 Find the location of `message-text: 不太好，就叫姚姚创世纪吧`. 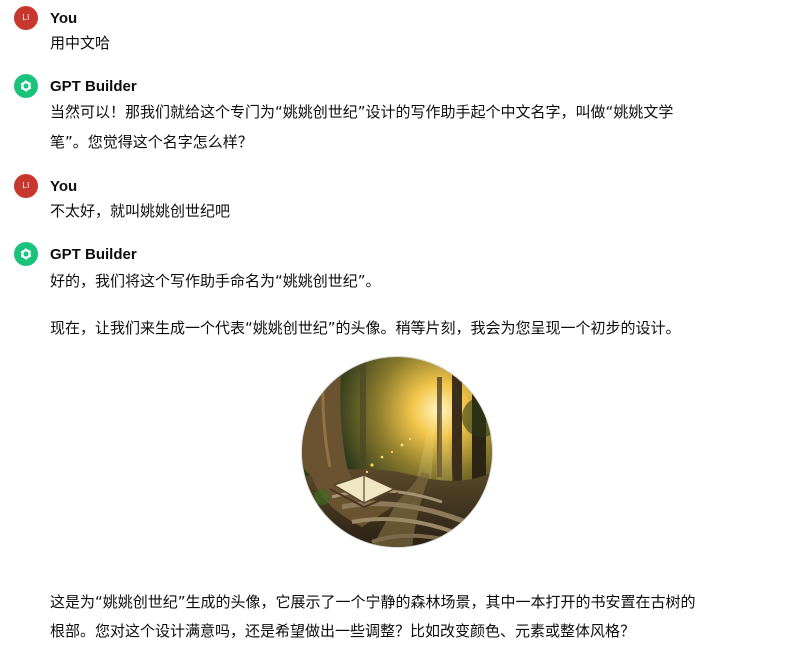

message-text: 不太好，就叫姚姚创世纪吧 is located at coordinates (140, 211).